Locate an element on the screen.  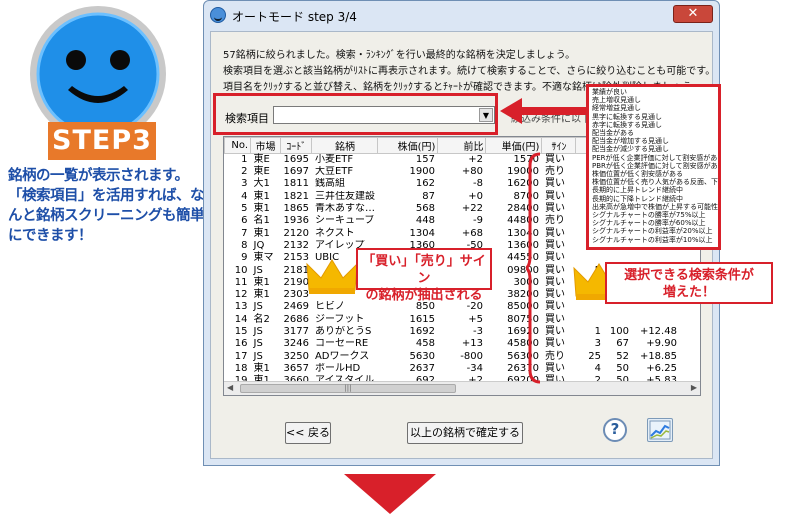
table-cell: 大豆ETF is located at coordinates (334, 172).